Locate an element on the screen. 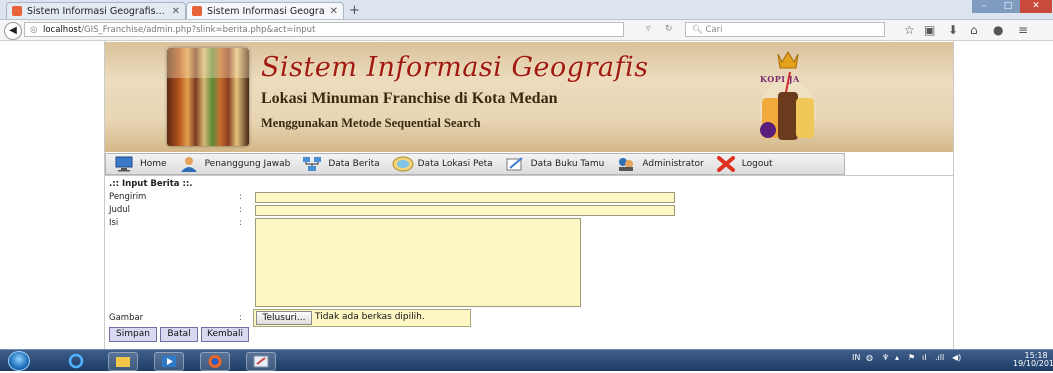 The image size is (1053, 373). pengirim-input is located at coordinates (465, 197).